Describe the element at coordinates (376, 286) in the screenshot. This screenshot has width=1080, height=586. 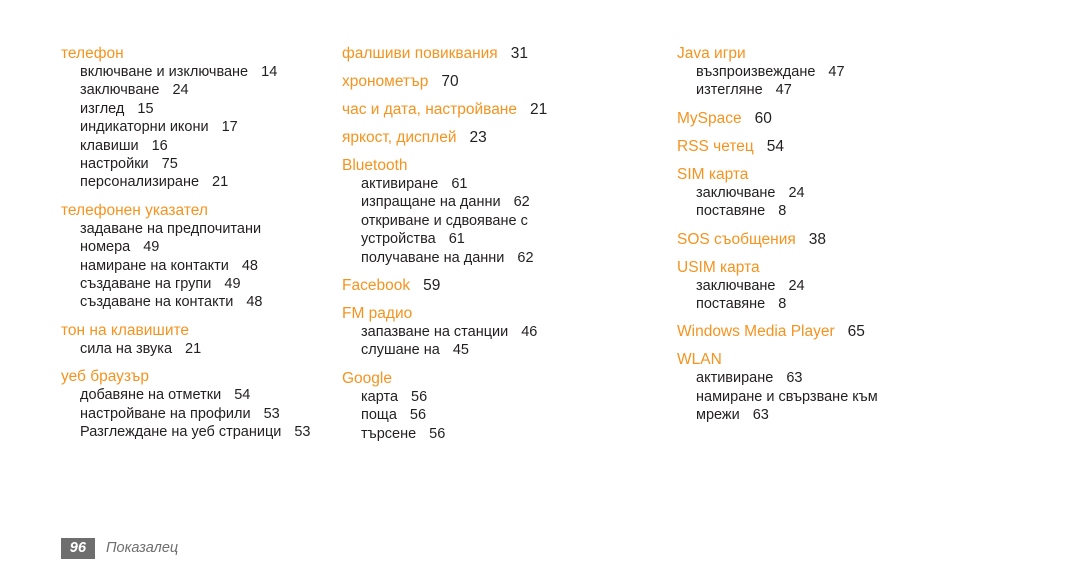
I see `index-heading-label: Facebook` at that location.